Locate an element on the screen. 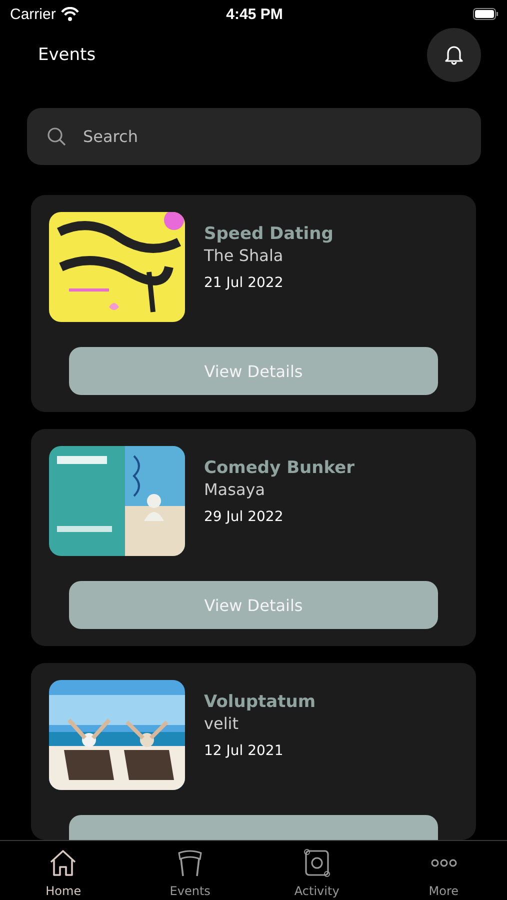 The height and width of the screenshot is (900, 507). carrier-name: Carrier is located at coordinates (33, 14).